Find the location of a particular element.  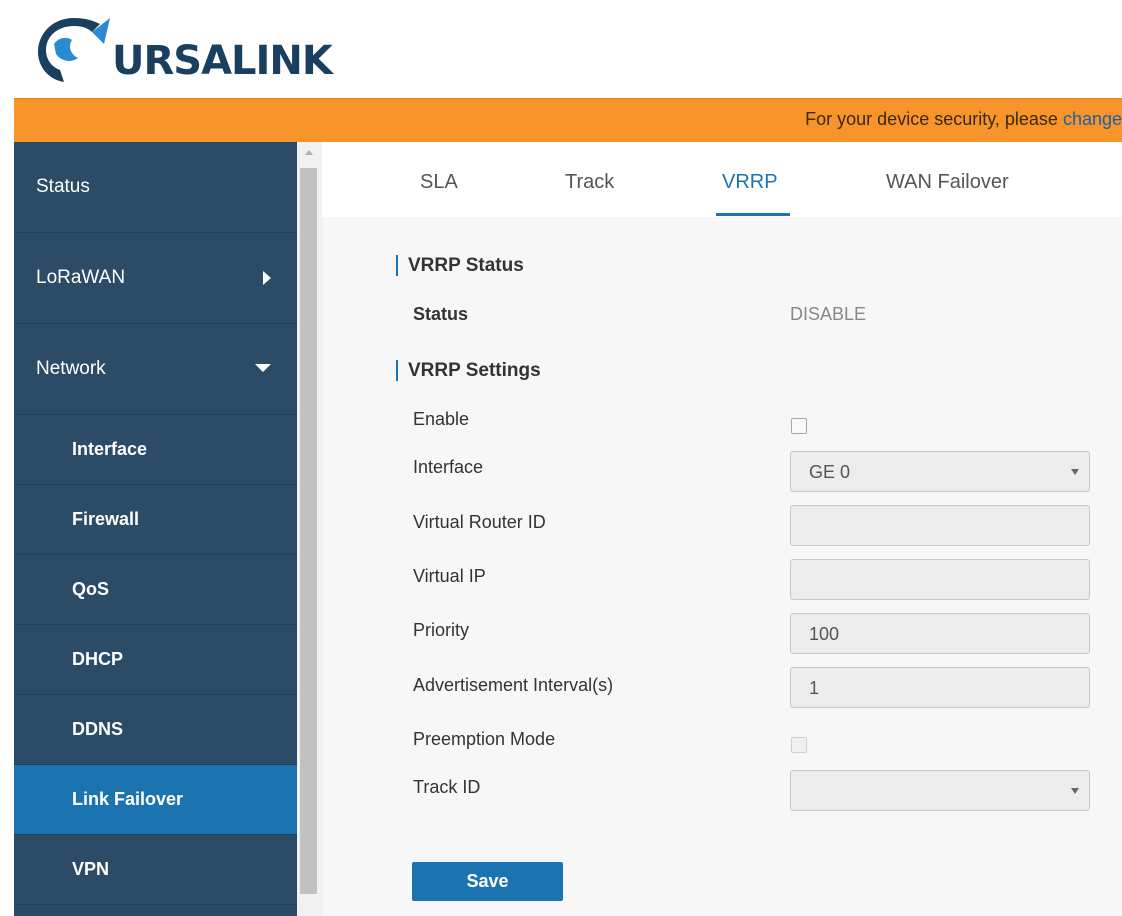

advertisement-interval-value: 1 is located at coordinates (814, 688).